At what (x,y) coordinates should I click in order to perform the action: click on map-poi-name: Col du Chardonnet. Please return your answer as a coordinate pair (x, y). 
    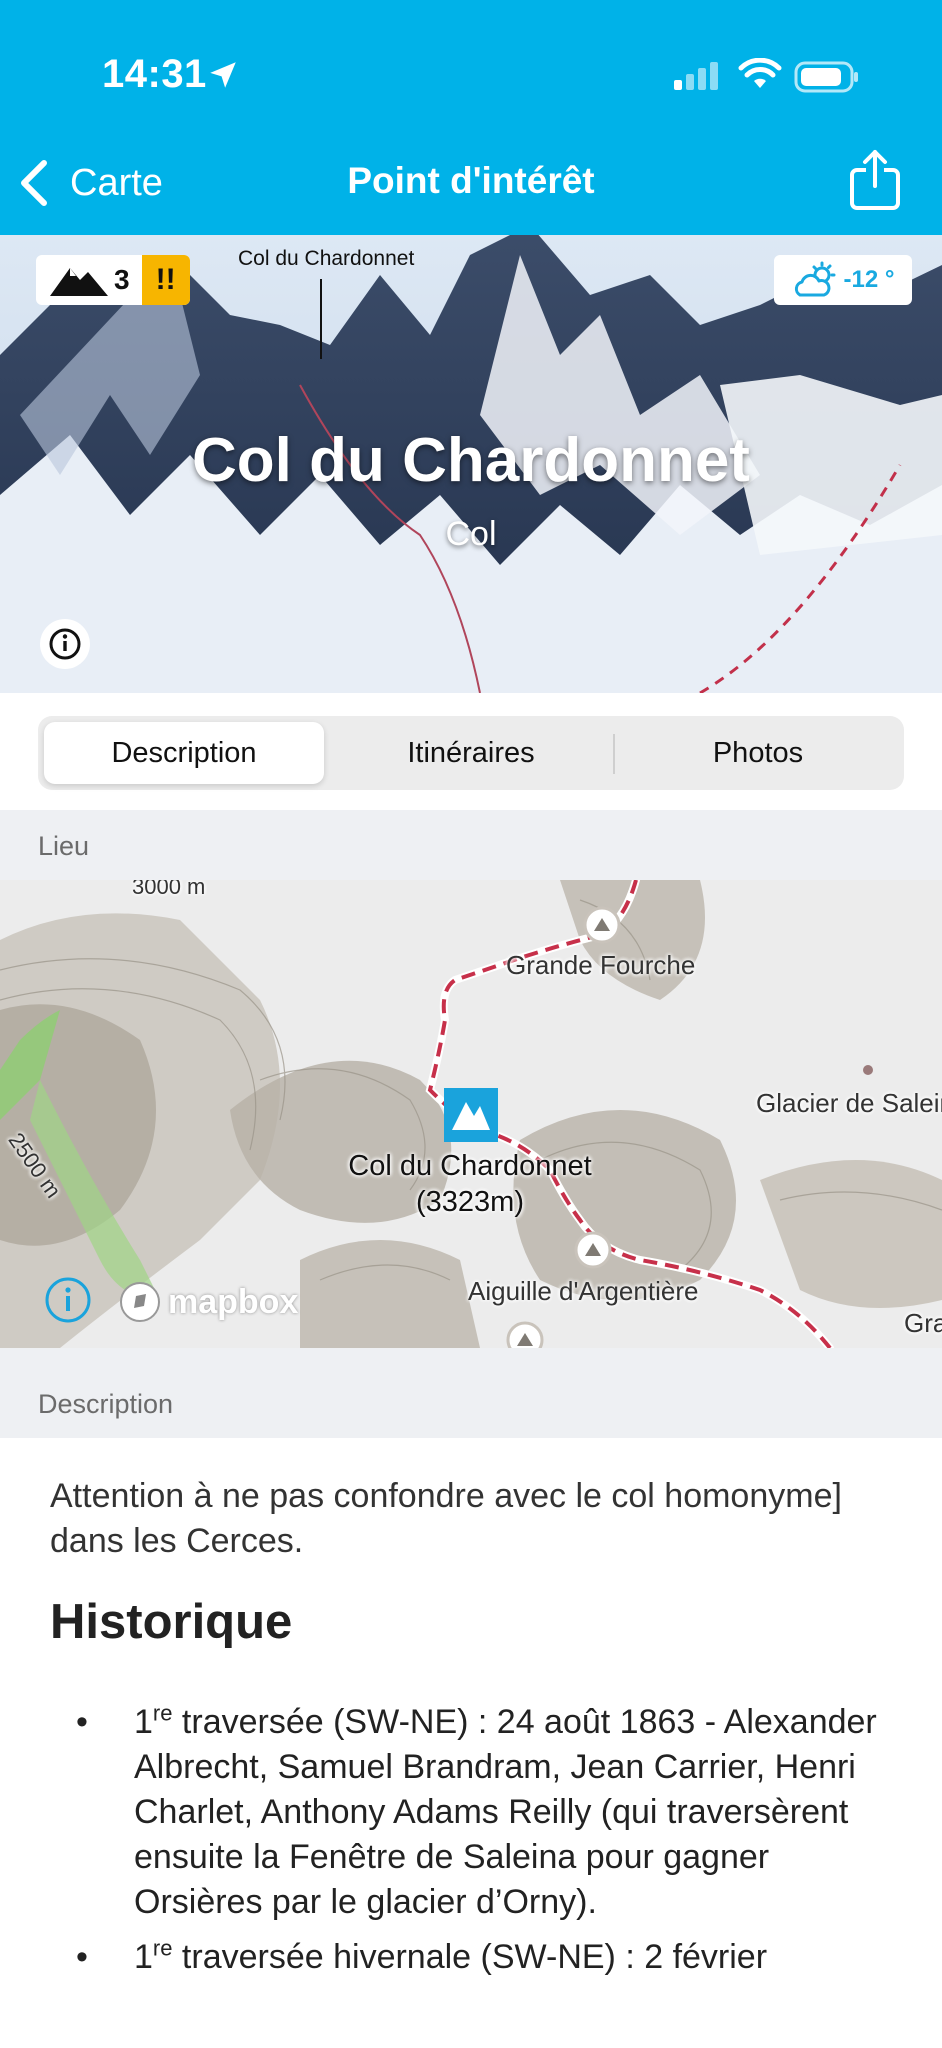
    Looking at the image, I should click on (470, 1166).